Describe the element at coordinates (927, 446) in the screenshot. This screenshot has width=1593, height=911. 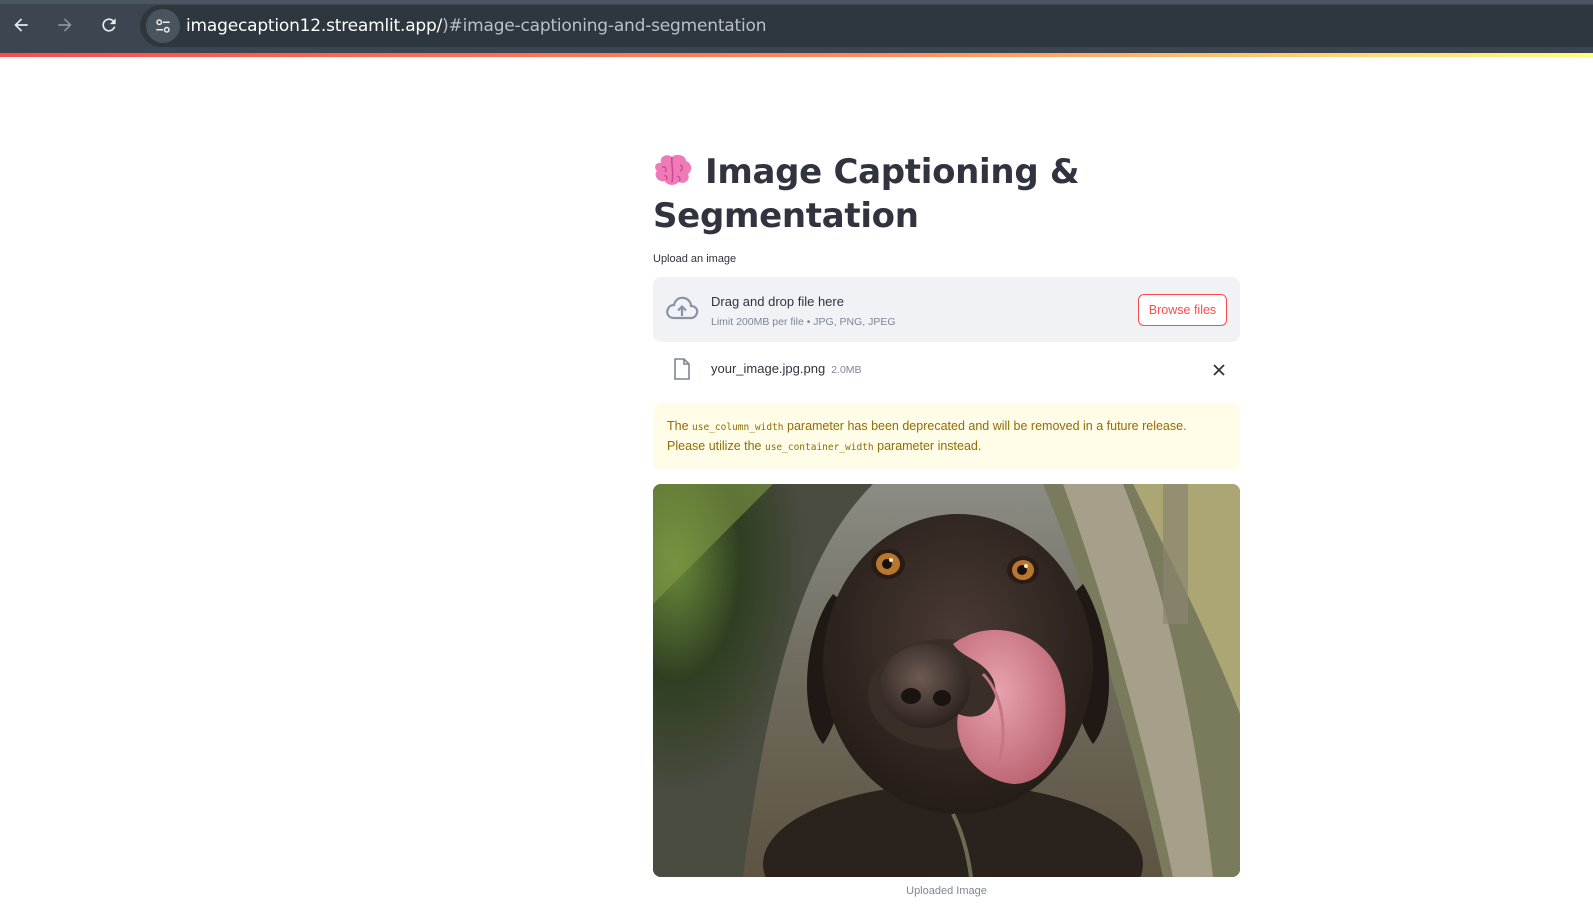
I see `warning-text-3: parameter instead.` at that location.